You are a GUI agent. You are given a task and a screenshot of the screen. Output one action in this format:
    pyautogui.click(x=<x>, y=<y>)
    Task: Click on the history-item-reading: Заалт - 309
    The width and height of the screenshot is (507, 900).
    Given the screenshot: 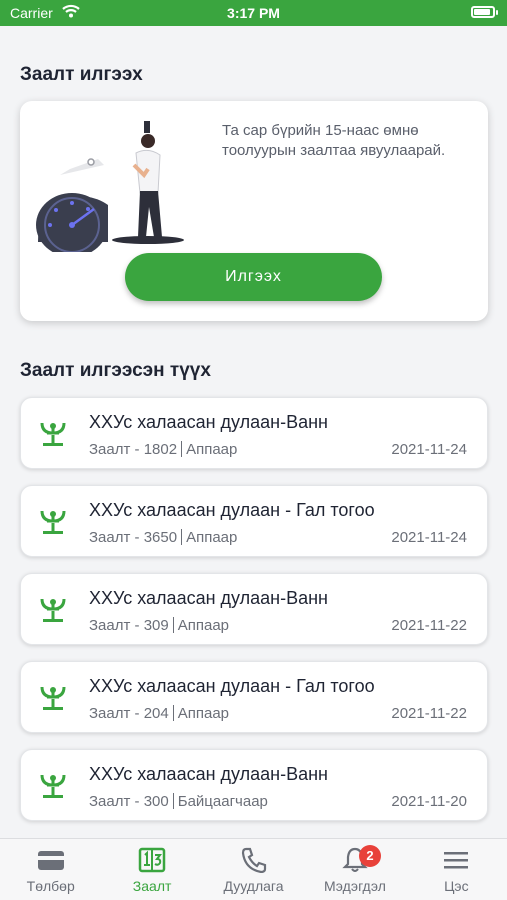 What is the action you would take?
    pyautogui.click(x=129, y=625)
    